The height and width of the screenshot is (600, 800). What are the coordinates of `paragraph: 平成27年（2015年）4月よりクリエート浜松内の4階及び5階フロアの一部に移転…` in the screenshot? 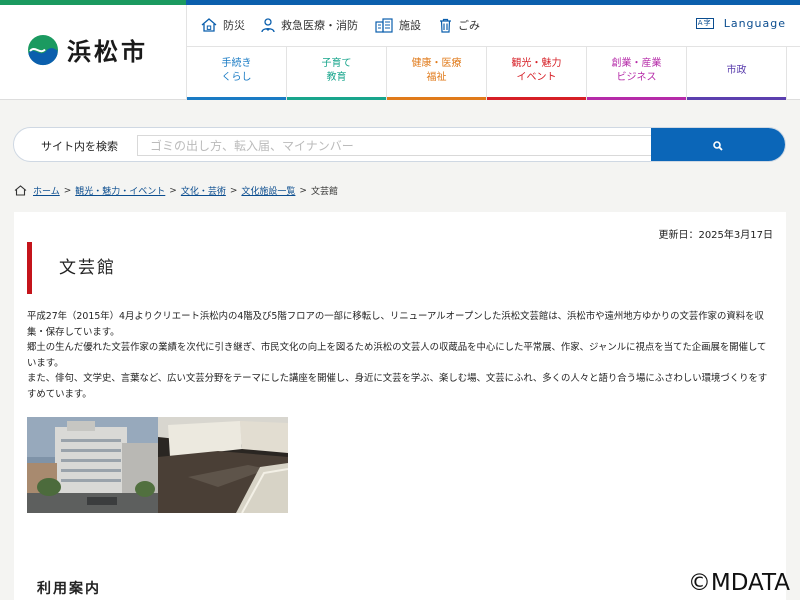 It's located at (395, 324).